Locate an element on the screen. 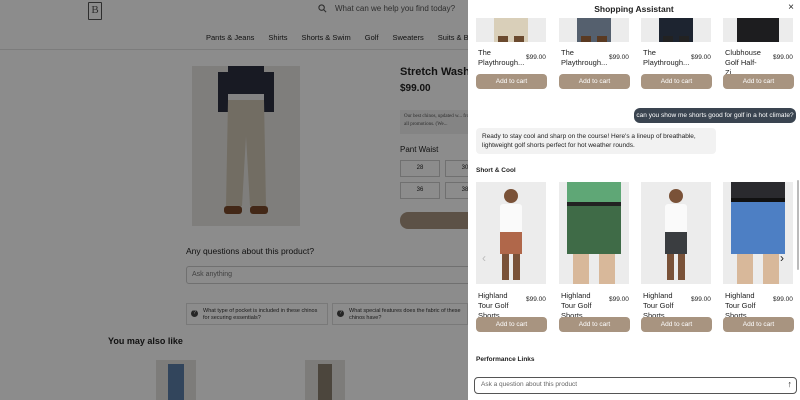  section-heading: Short & Cool is located at coordinates (496, 170).